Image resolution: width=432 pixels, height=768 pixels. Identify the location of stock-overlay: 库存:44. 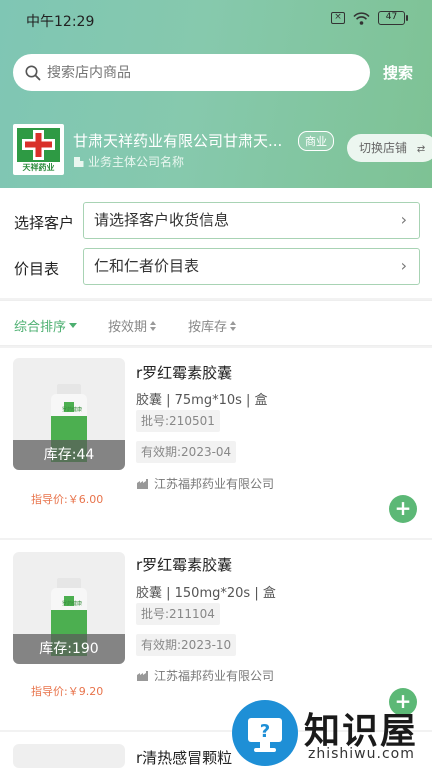
(69, 455).